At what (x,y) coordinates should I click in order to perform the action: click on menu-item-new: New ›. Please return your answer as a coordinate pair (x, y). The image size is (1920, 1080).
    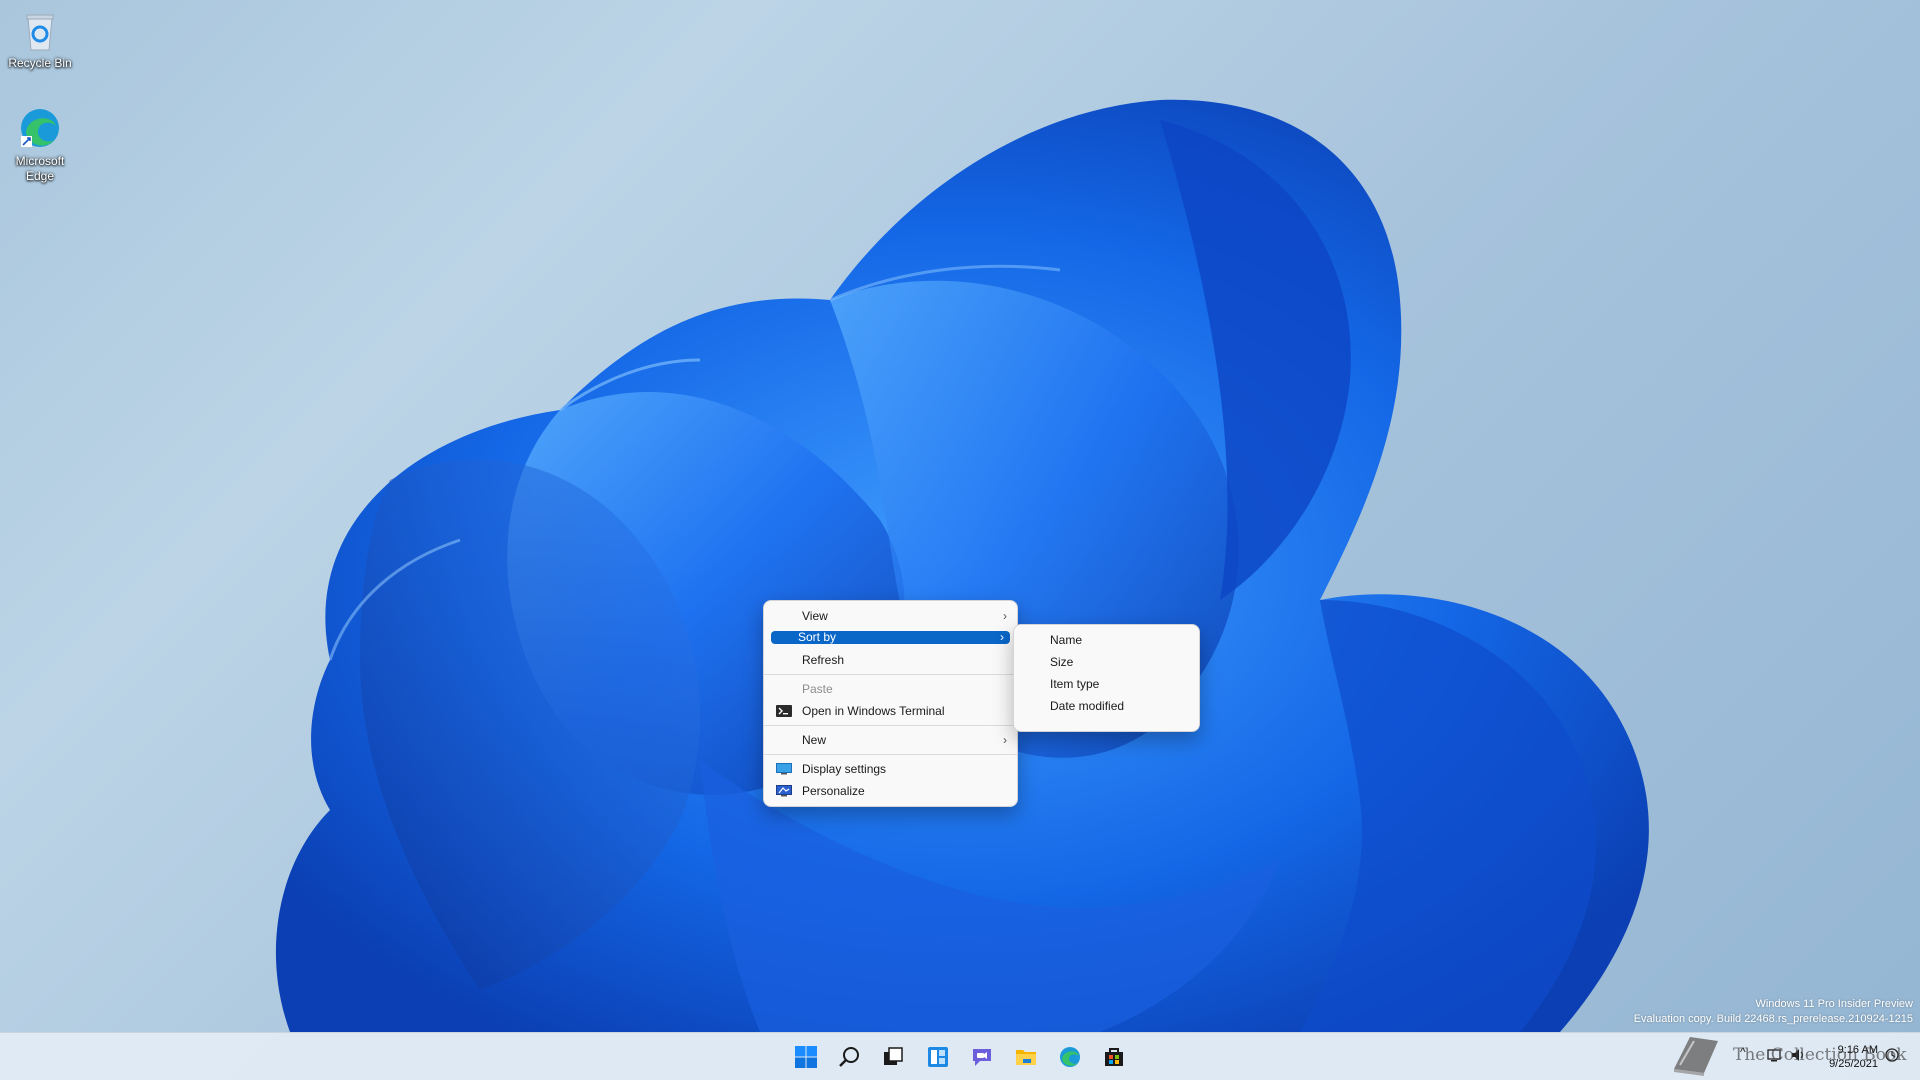
    Looking at the image, I should click on (890, 740).